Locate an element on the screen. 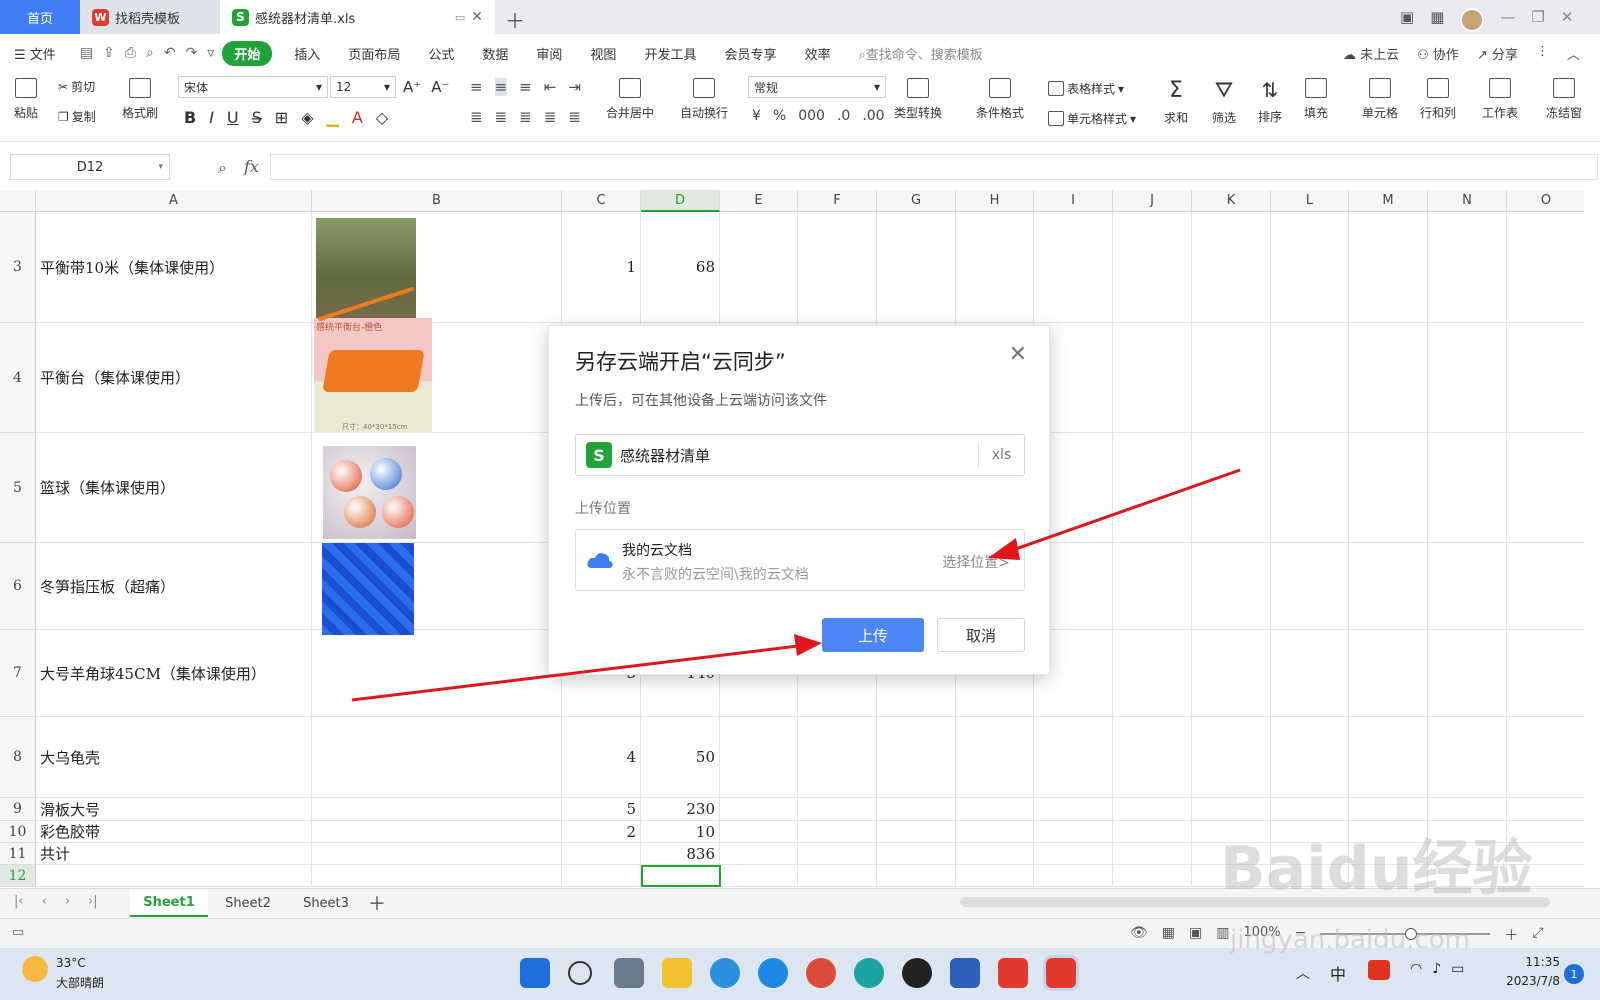 The image size is (1600, 1000). arrow-to-upload is located at coordinates (575, 673).